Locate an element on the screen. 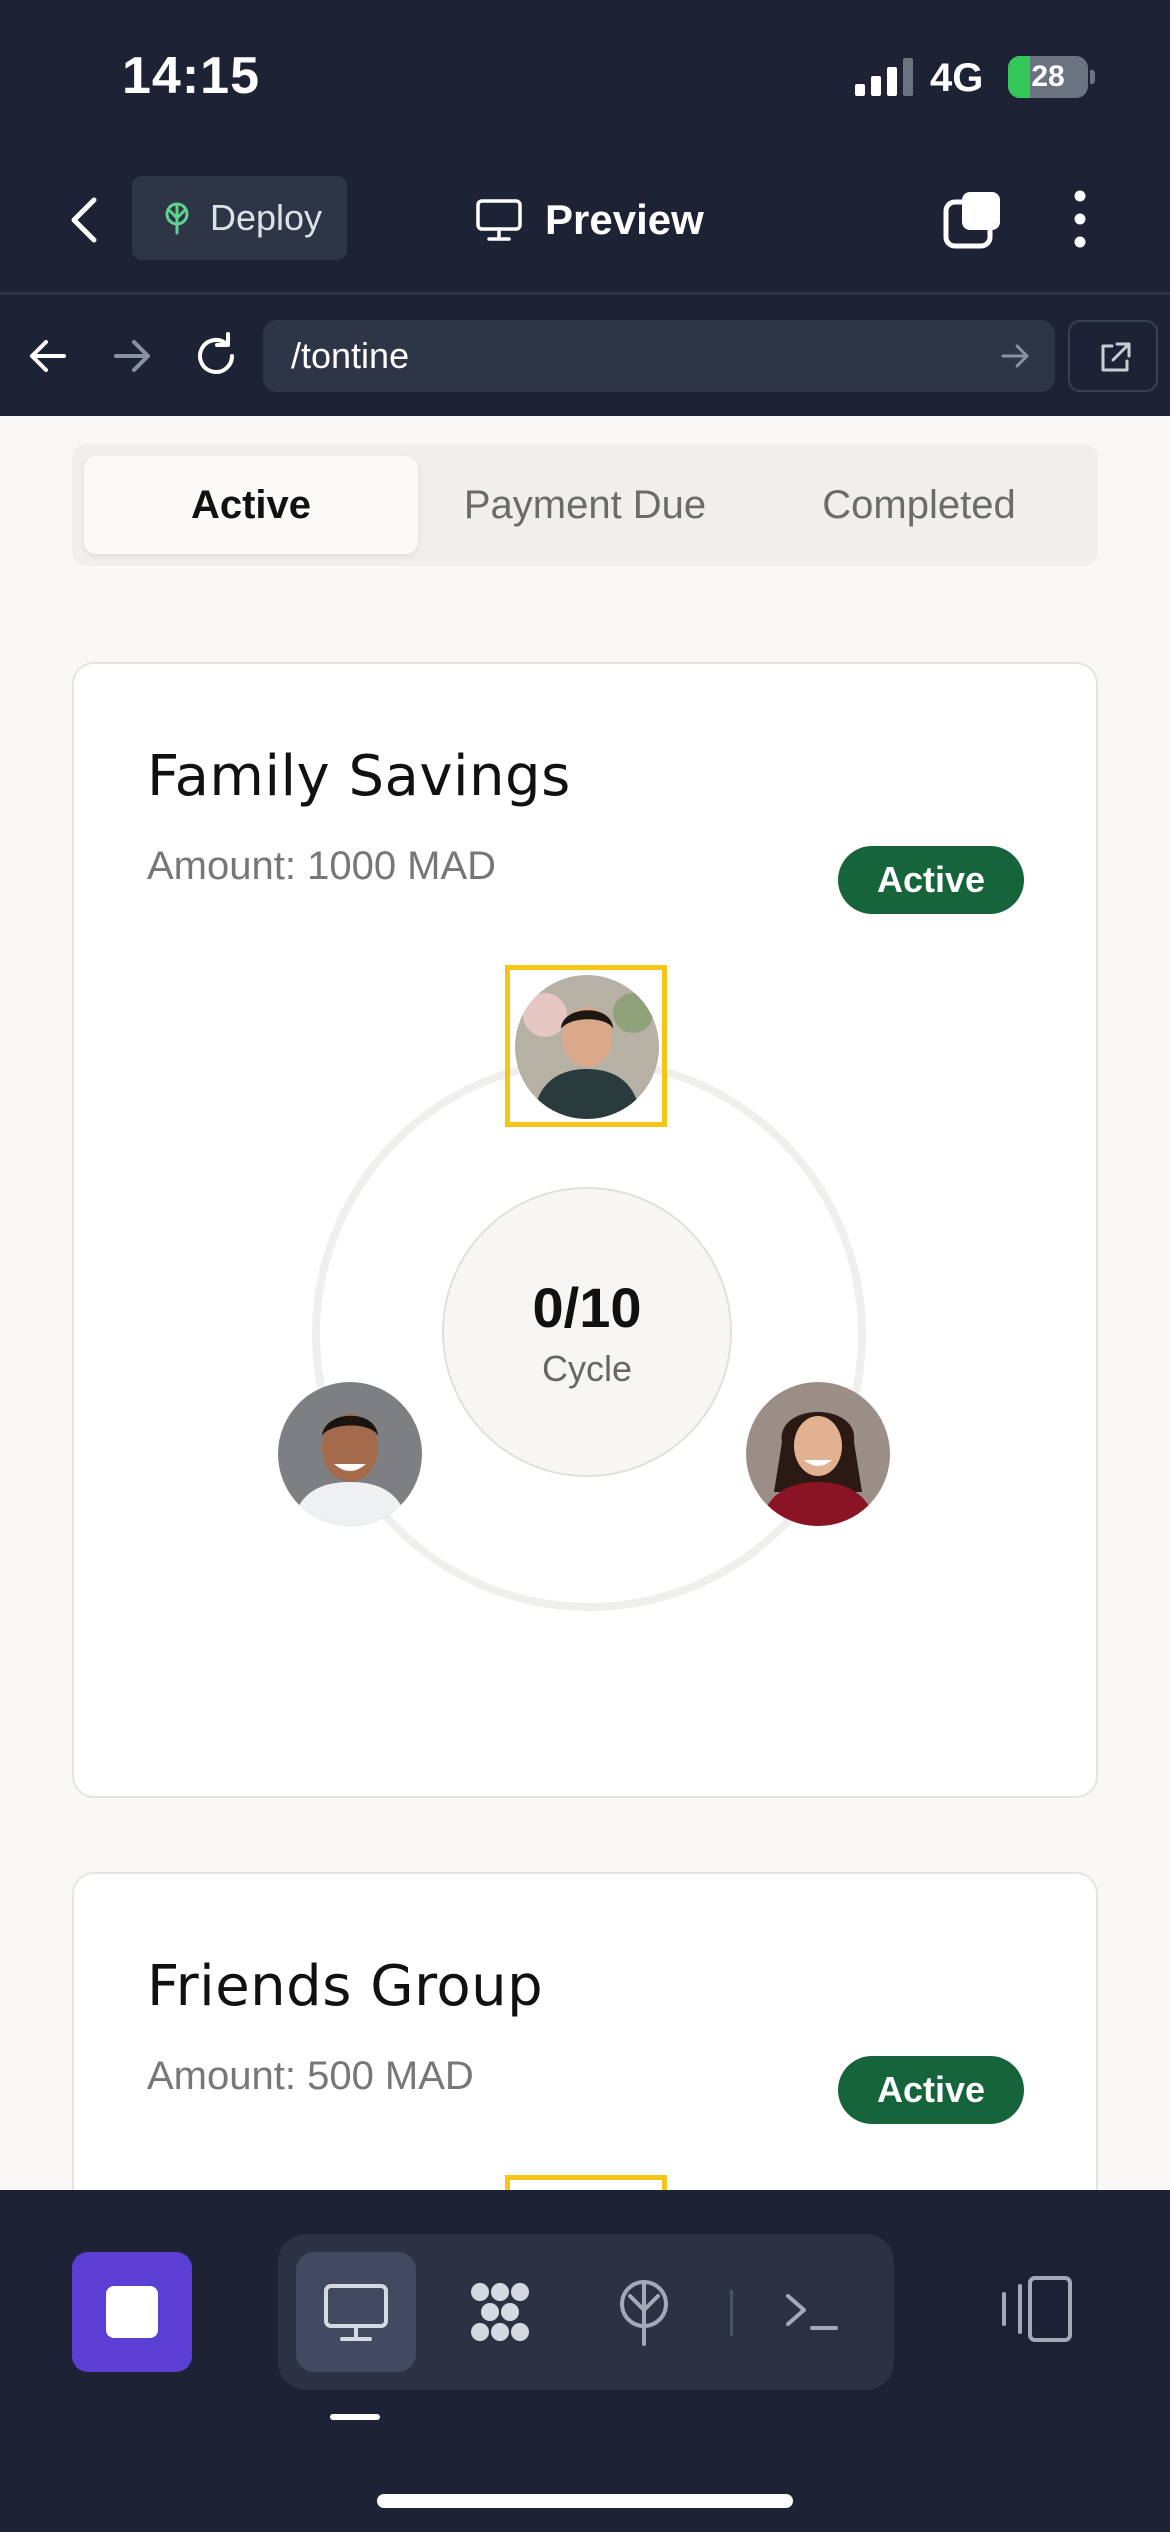  battery-icon: 28 is located at coordinates (1048, 77).